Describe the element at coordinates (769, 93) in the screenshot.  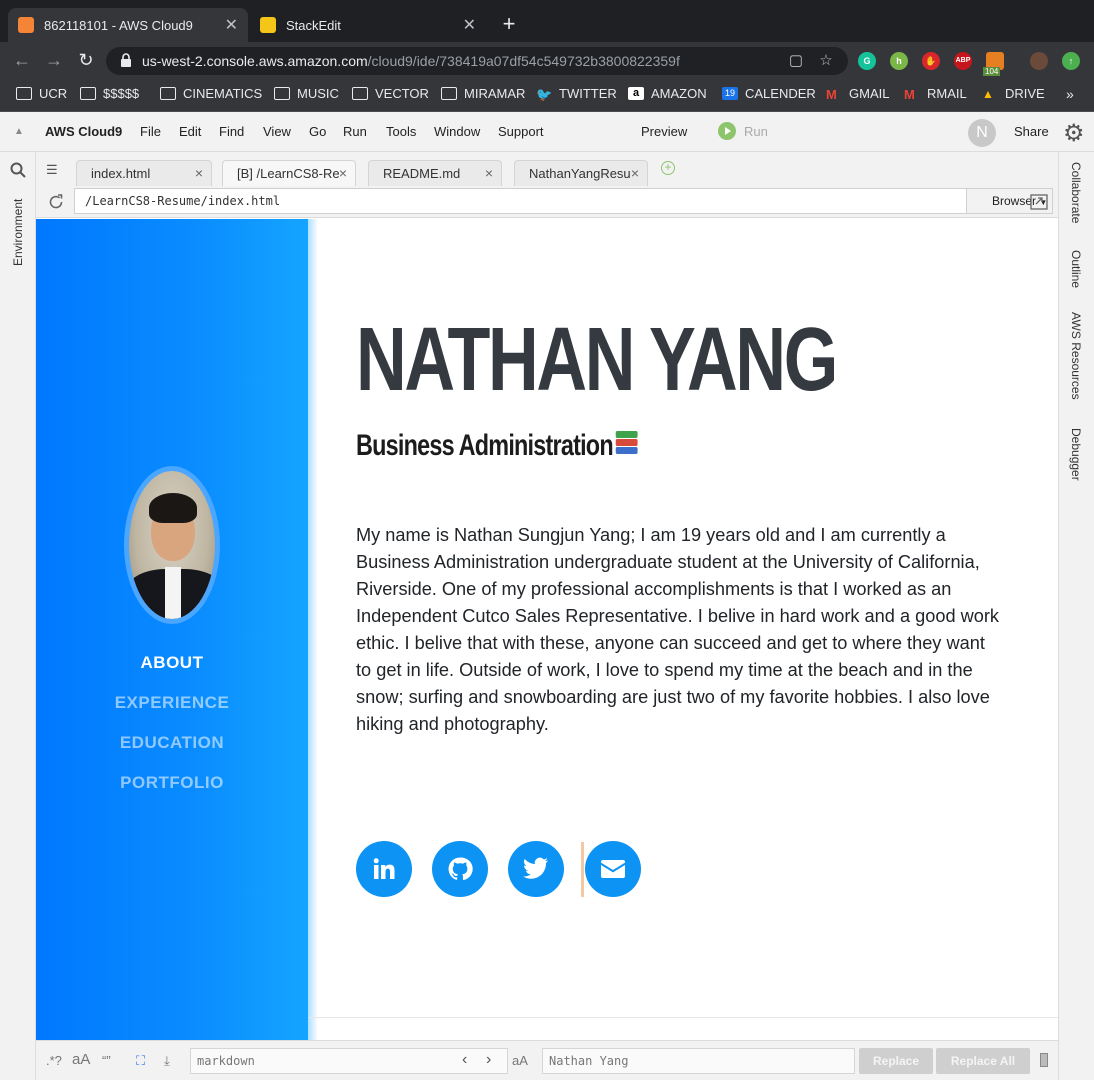
I see `bookmark-calendar: 19 CALENDER` at that location.